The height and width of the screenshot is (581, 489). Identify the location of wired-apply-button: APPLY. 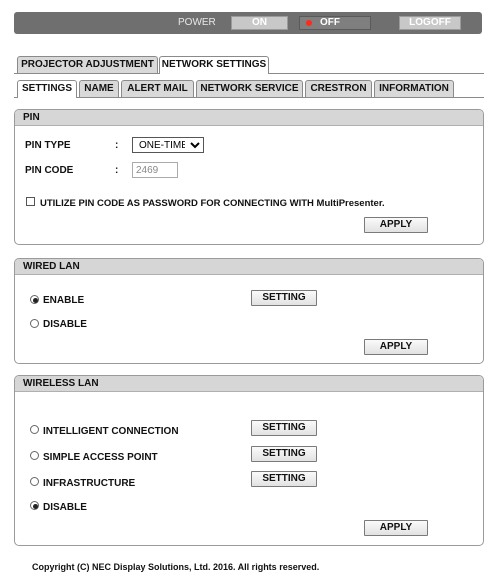
(396, 347).